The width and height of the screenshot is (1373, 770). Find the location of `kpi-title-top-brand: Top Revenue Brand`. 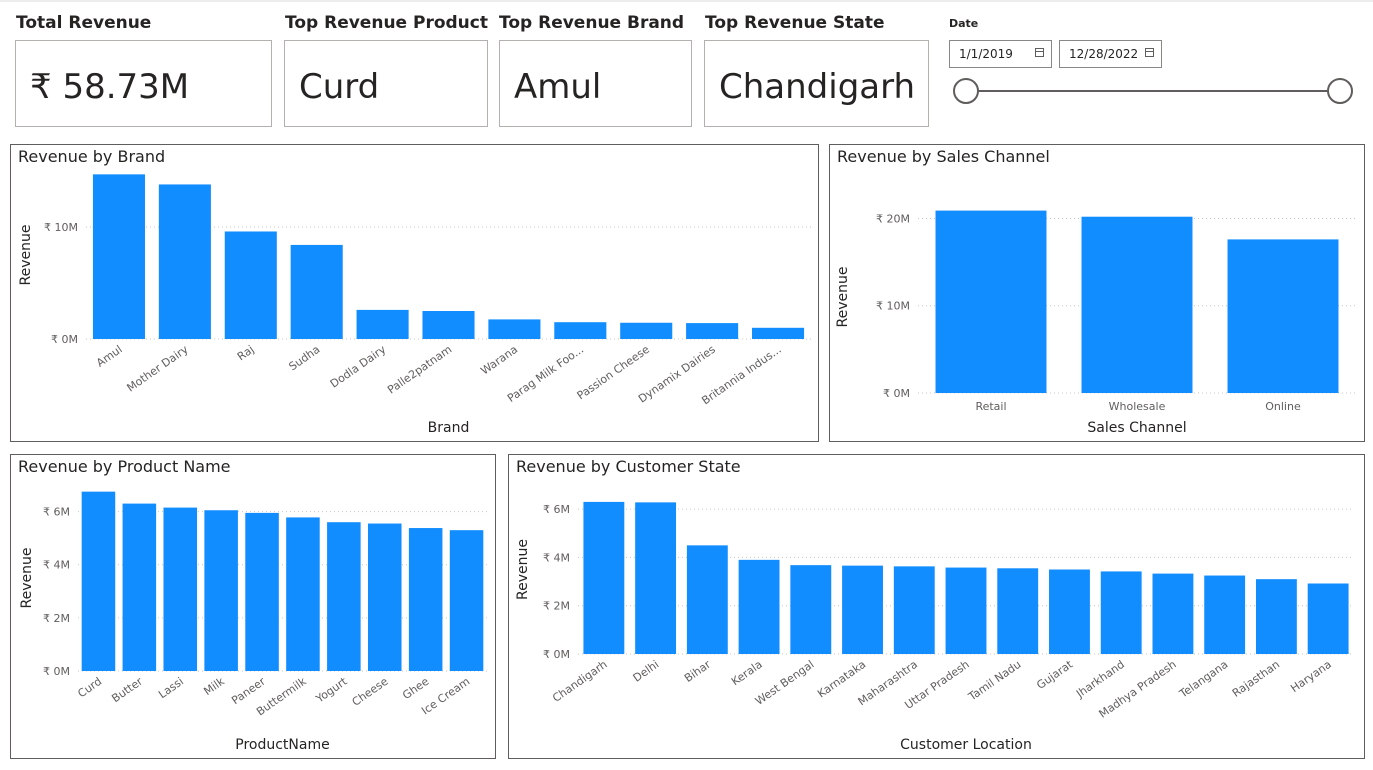

kpi-title-top-brand: Top Revenue Brand is located at coordinates (592, 23).